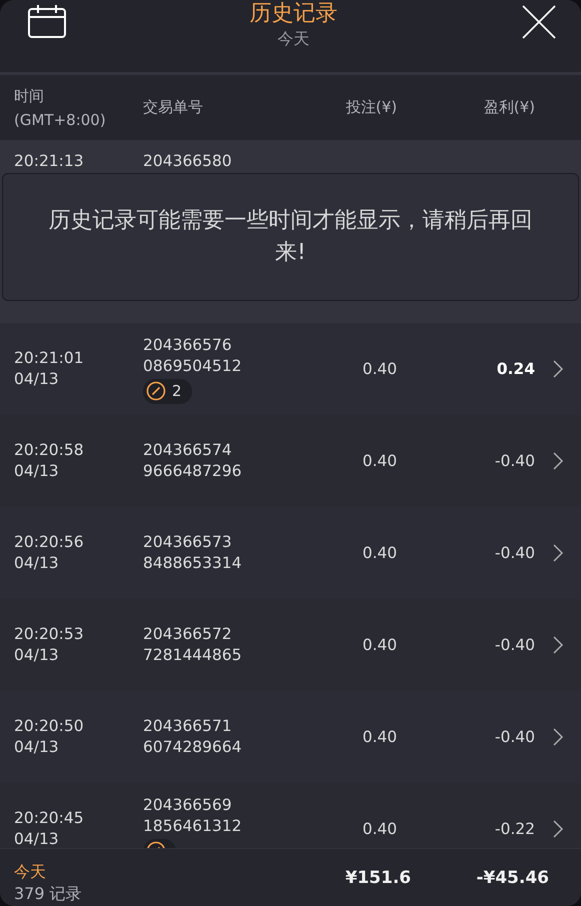  I want to click on profit-amount: -0.22, so click(514, 829).